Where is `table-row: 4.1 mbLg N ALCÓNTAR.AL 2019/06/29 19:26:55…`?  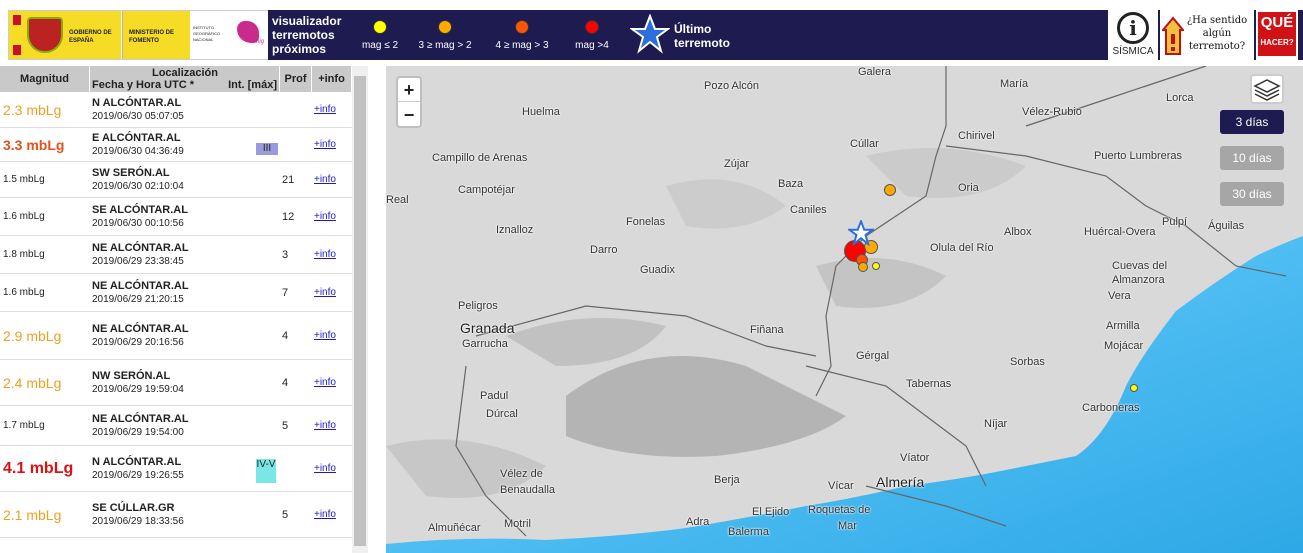
table-row: 4.1 mbLg N ALCÓNTAR.AL 2019/06/29 19:26:55… is located at coordinates (176, 469).